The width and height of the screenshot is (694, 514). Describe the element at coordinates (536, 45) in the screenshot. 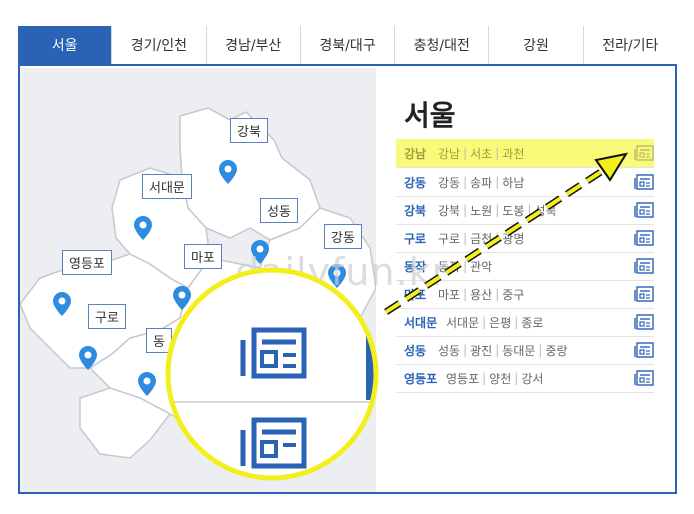

I see `tab-gangwon: 강원` at that location.